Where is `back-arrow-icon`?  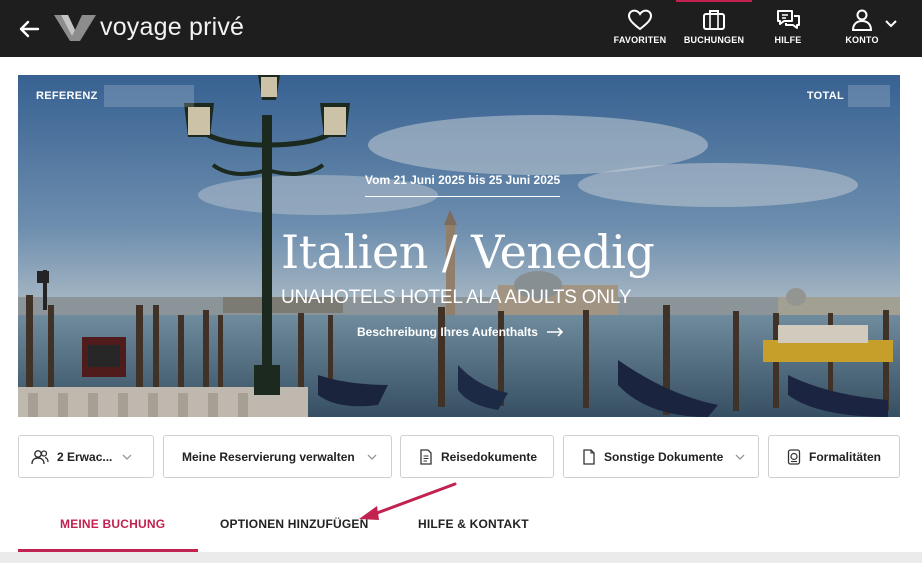 back-arrow-icon is located at coordinates (29, 29).